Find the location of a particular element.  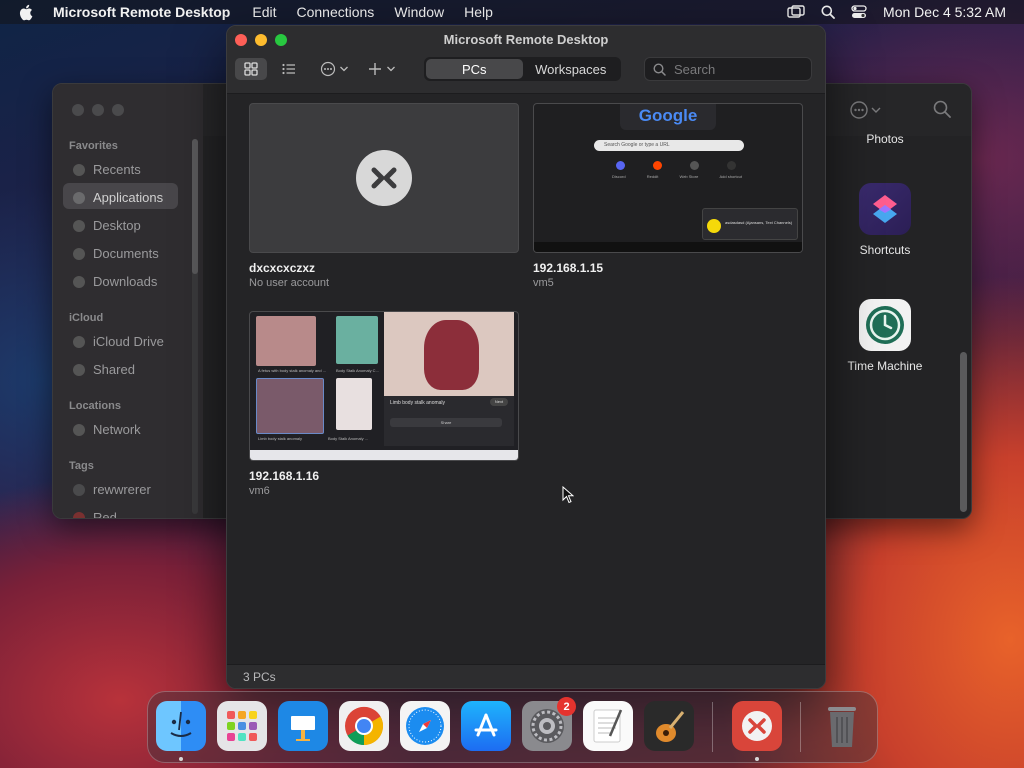

add-shortcut-icon is located at coordinates (731, 165).